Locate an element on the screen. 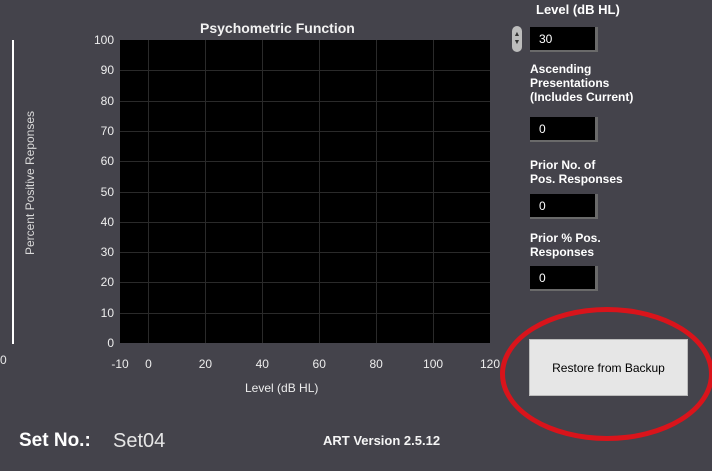  prior-pos-responses-label: Prior No. of Pos. Responses is located at coordinates (576, 172).